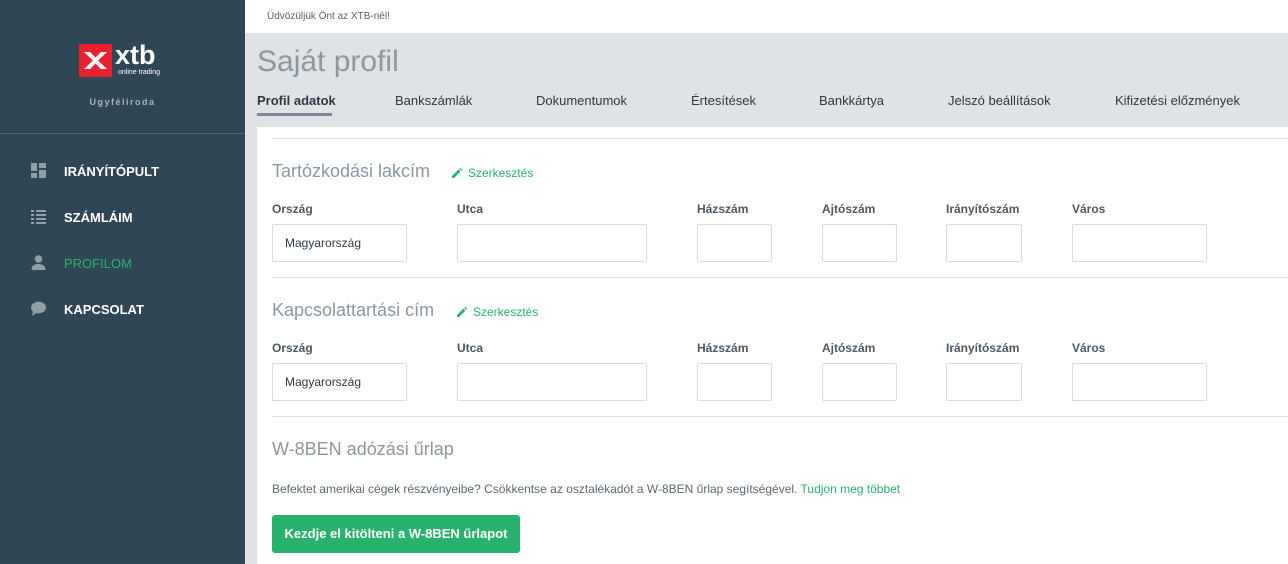  What do you see at coordinates (1139, 243) in the screenshot?
I see `residence-city-field` at bounding box center [1139, 243].